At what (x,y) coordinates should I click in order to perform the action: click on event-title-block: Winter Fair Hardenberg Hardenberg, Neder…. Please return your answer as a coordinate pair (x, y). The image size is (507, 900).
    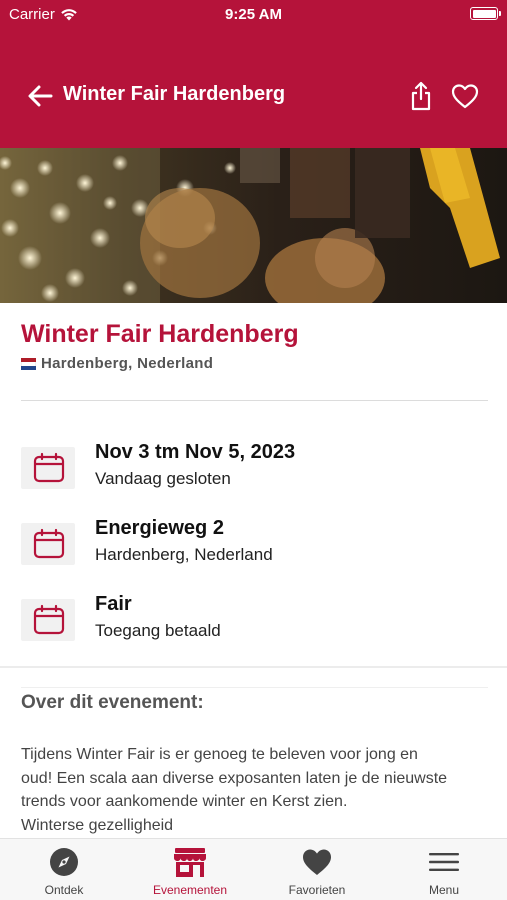
    Looking at the image, I should click on (160, 346).